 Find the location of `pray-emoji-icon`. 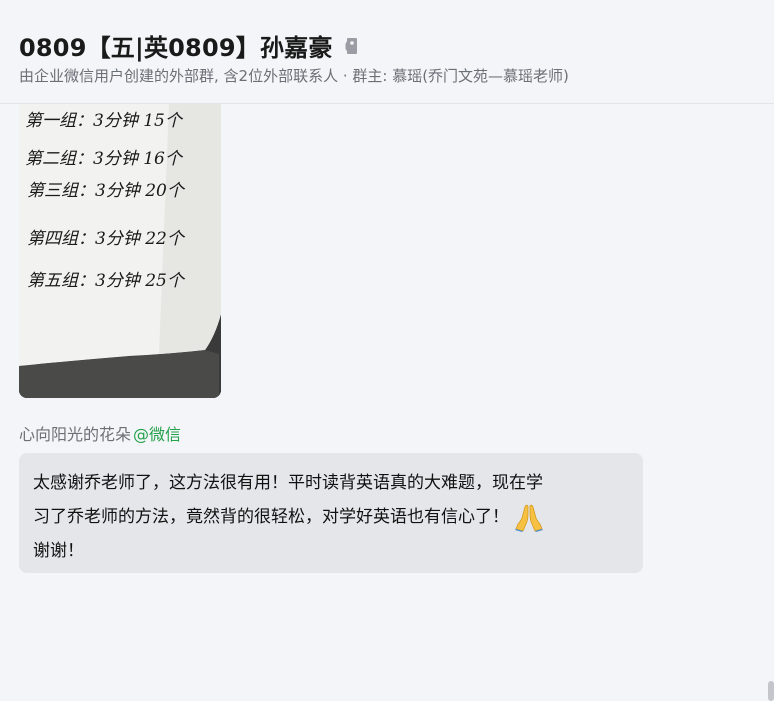

pray-emoji-icon is located at coordinates (529, 517).